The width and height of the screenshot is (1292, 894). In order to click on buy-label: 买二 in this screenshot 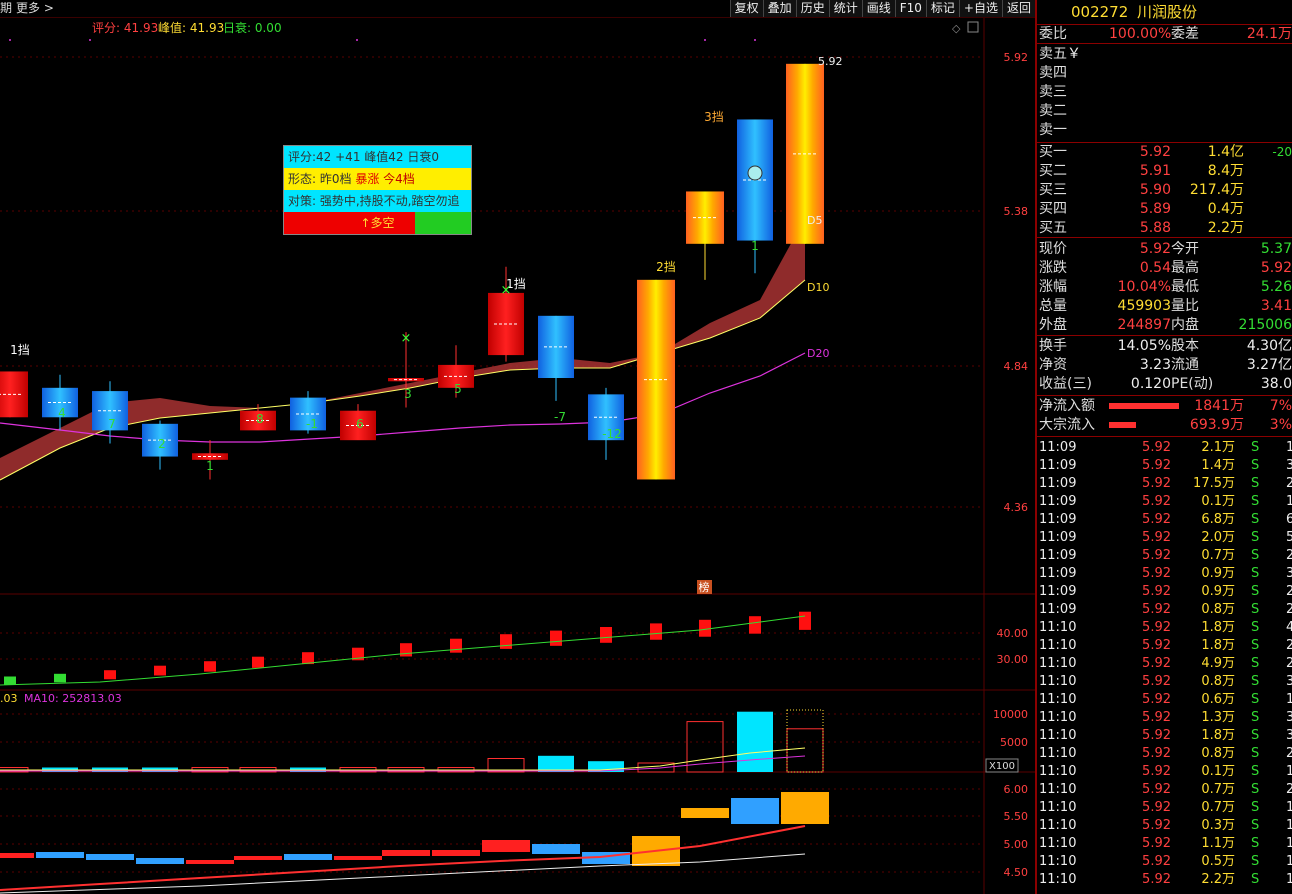, I will do `click(1053, 171)`.